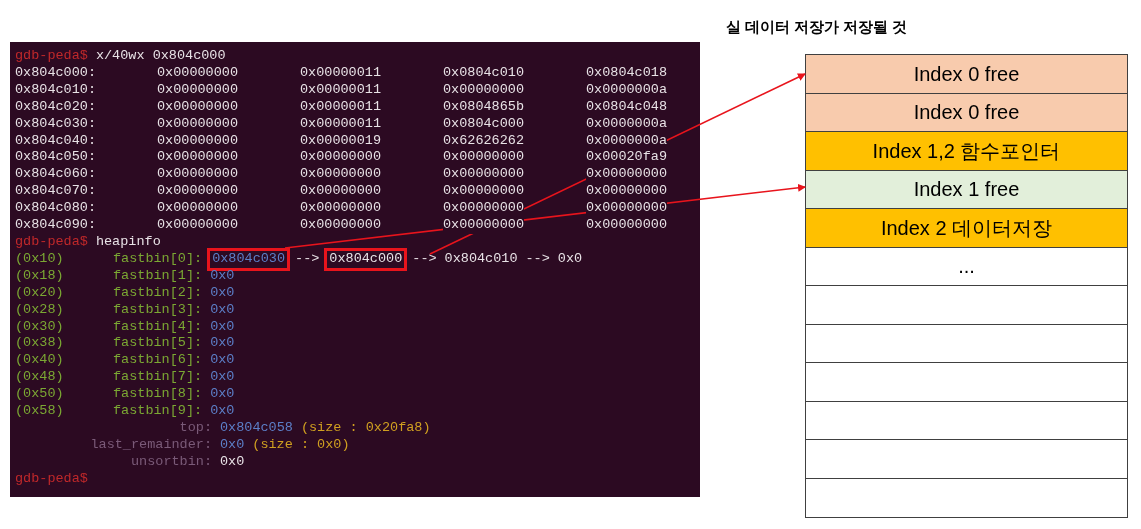  I want to click on memory-address: 0x804c040:, so click(55, 141).